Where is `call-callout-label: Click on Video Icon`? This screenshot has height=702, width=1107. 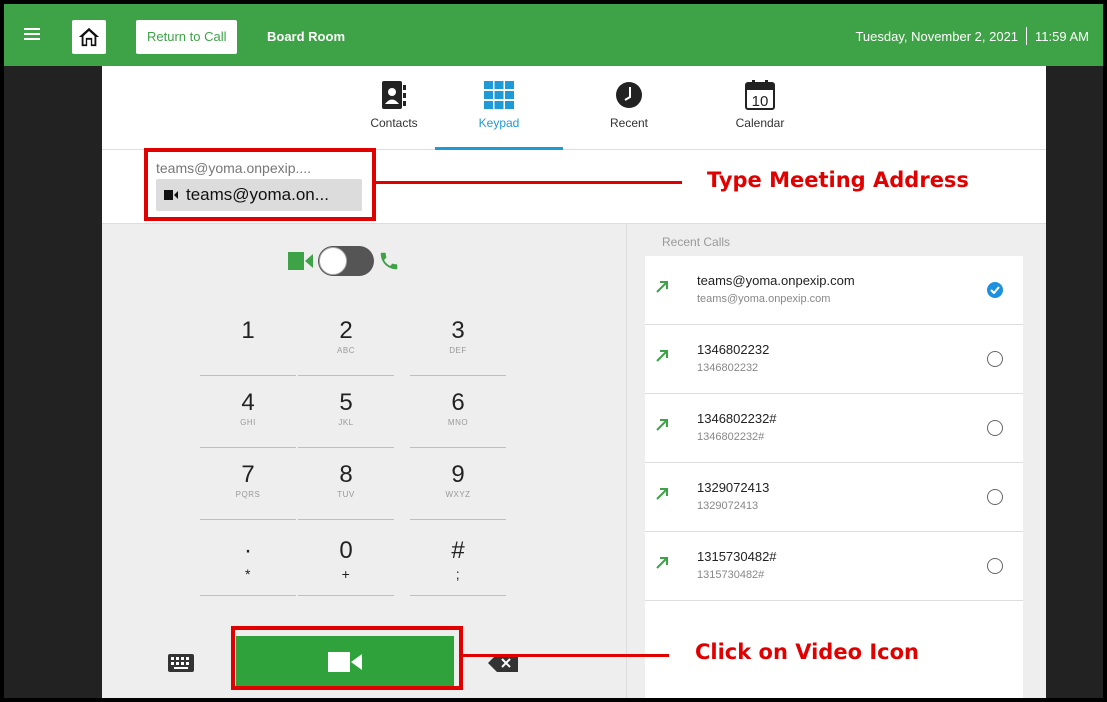 call-callout-label: Click on Video Icon is located at coordinates (807, 652).